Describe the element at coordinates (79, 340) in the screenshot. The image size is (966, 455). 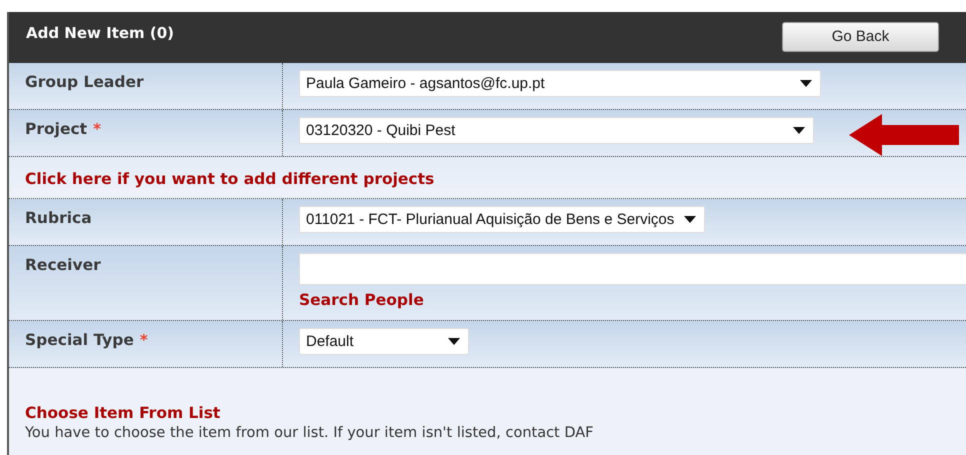
I see `field-label: Special Type` at that location.